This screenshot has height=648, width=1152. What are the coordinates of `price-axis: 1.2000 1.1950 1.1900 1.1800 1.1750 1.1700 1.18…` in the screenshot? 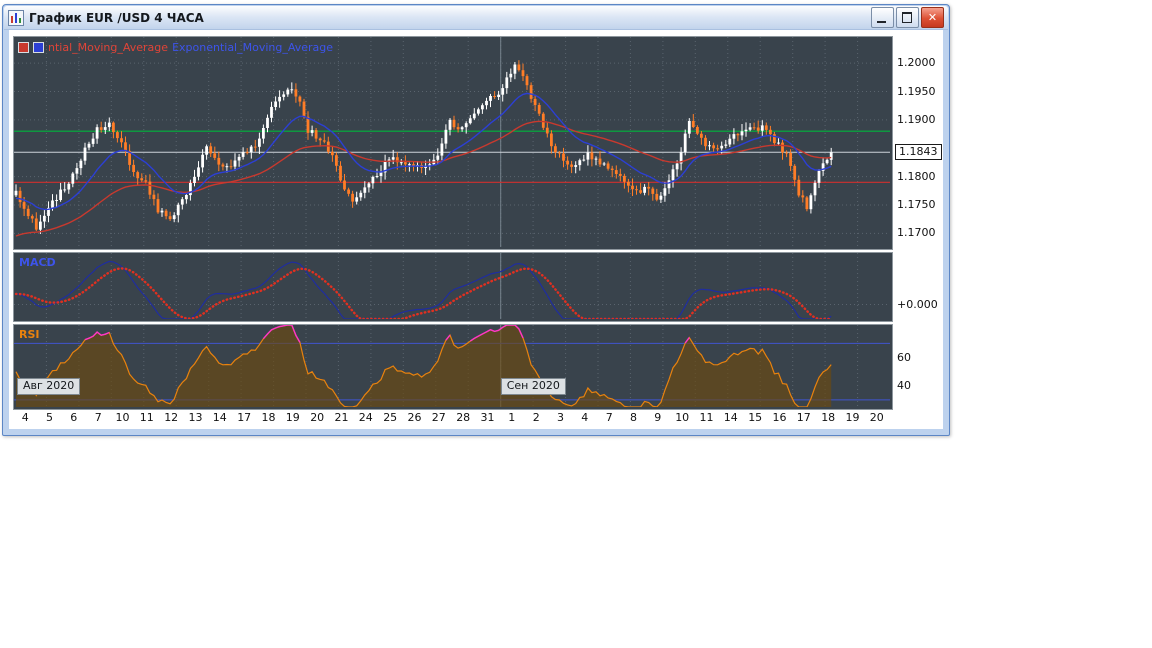 It's located at (918, 229).